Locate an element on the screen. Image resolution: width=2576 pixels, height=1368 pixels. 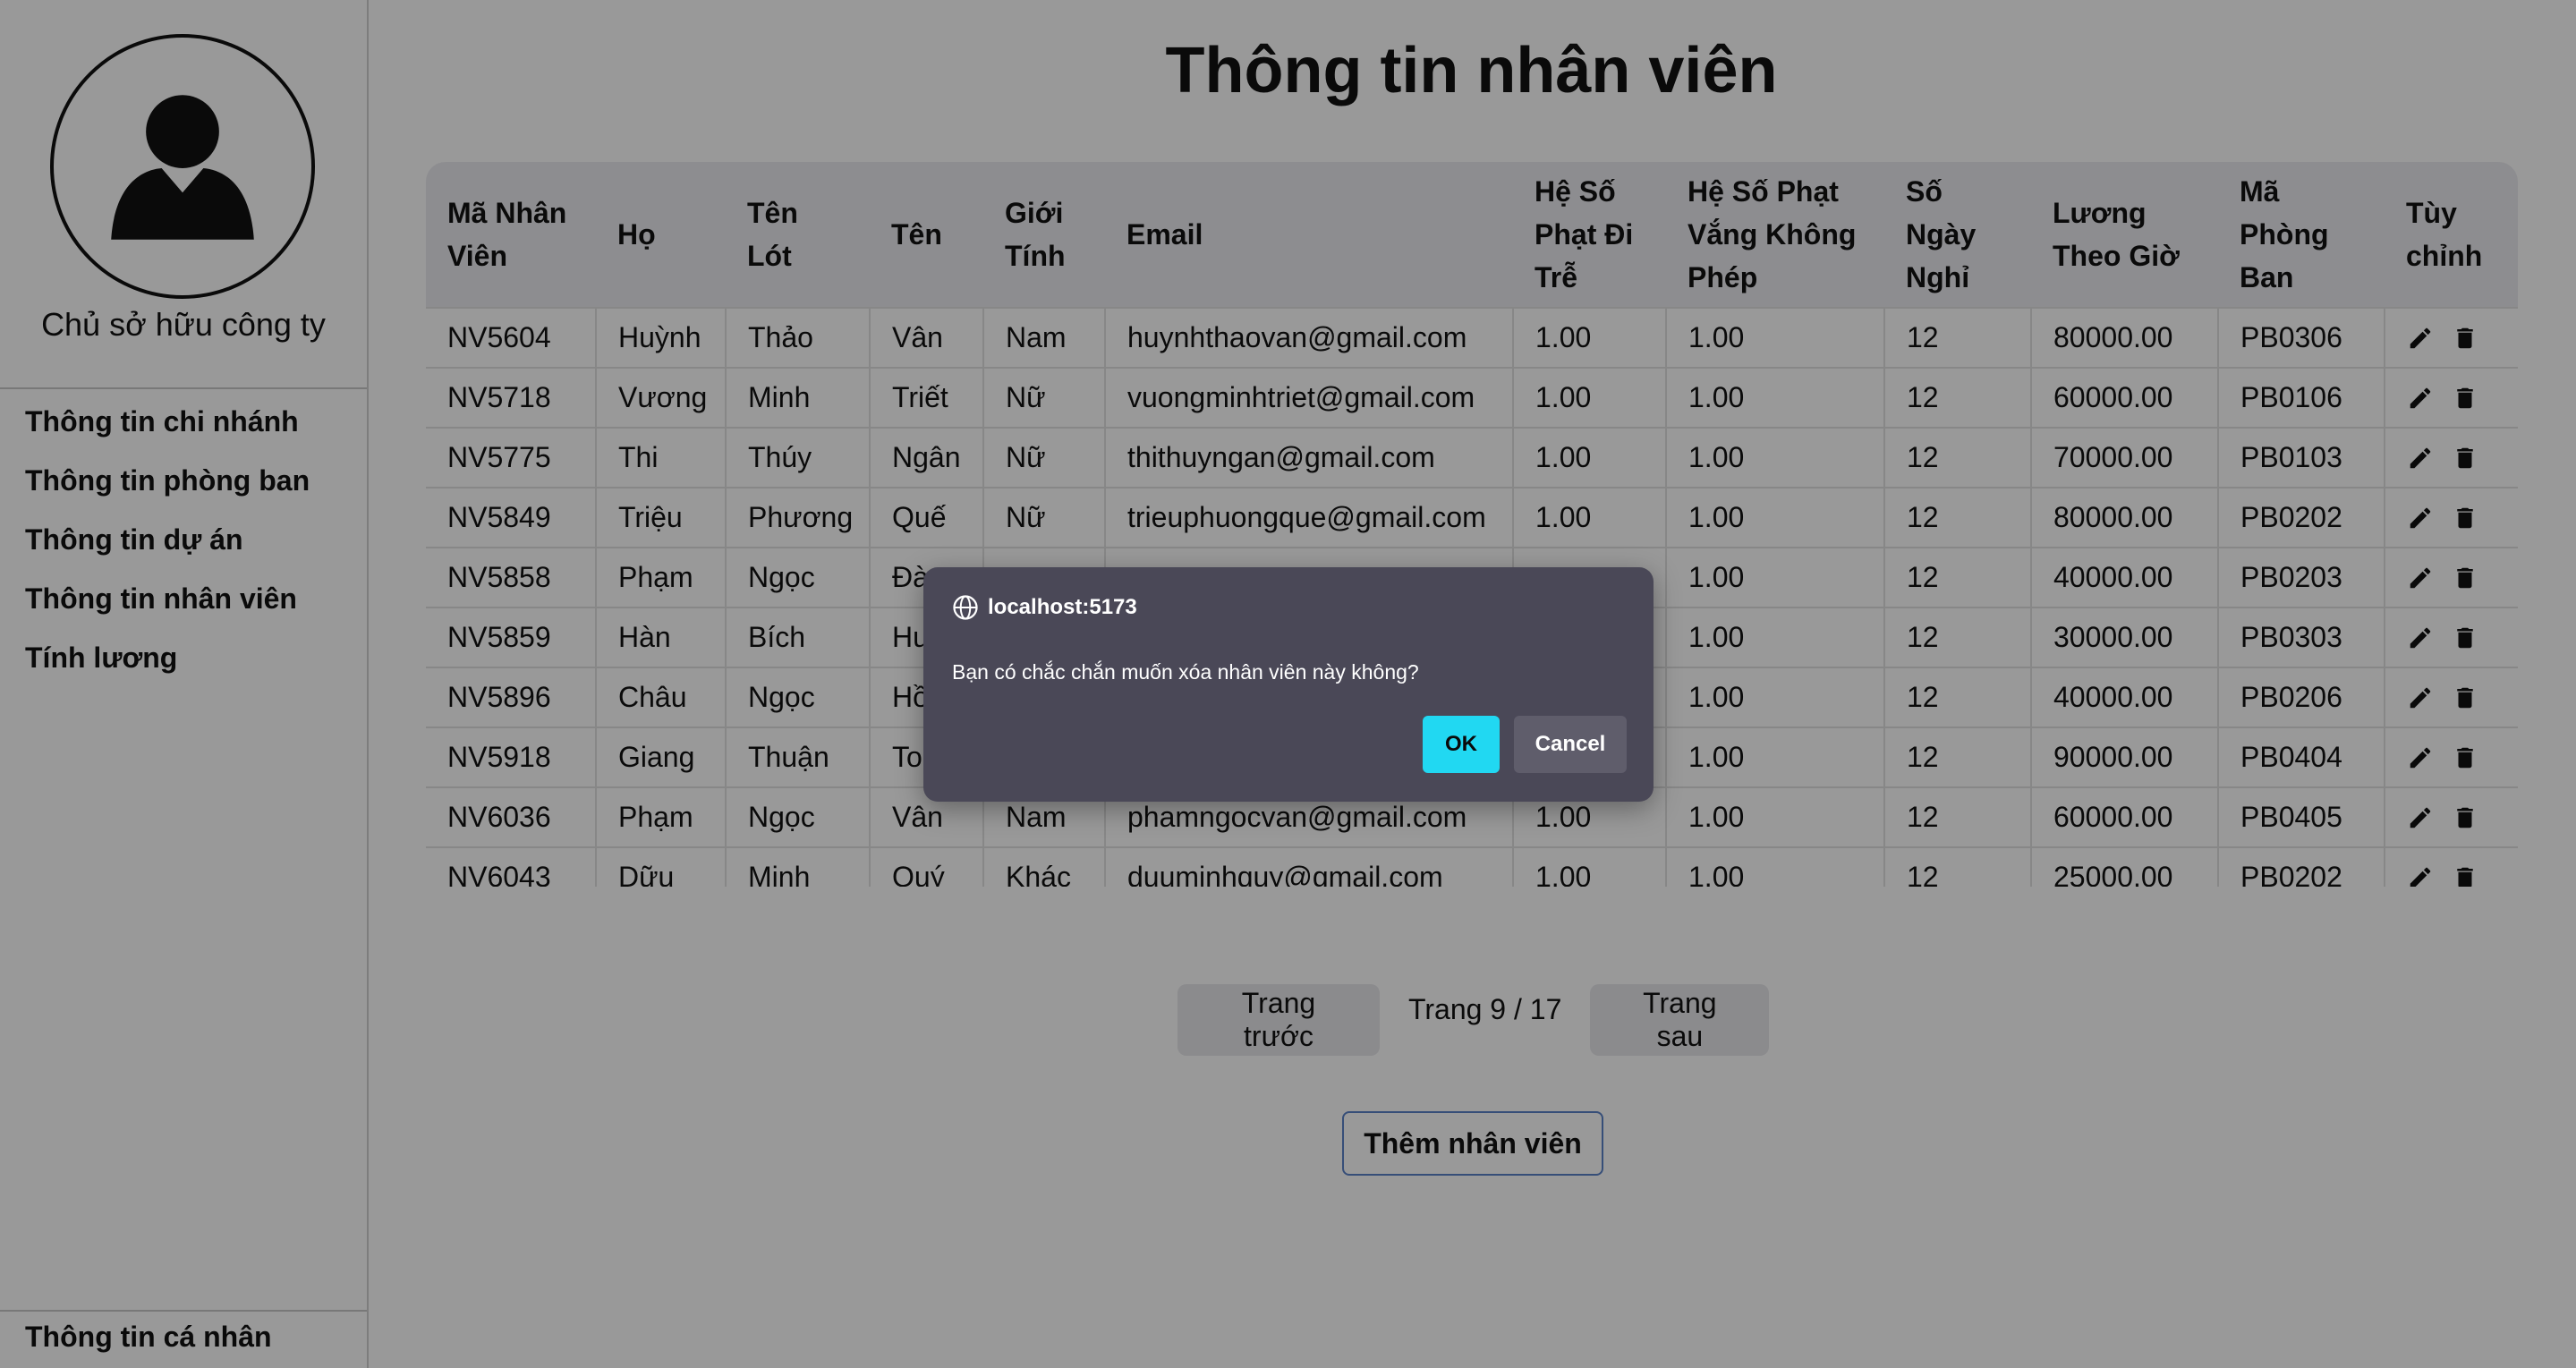
dialog-origin: localhost:5173 is located at coordinates (1044, 607).